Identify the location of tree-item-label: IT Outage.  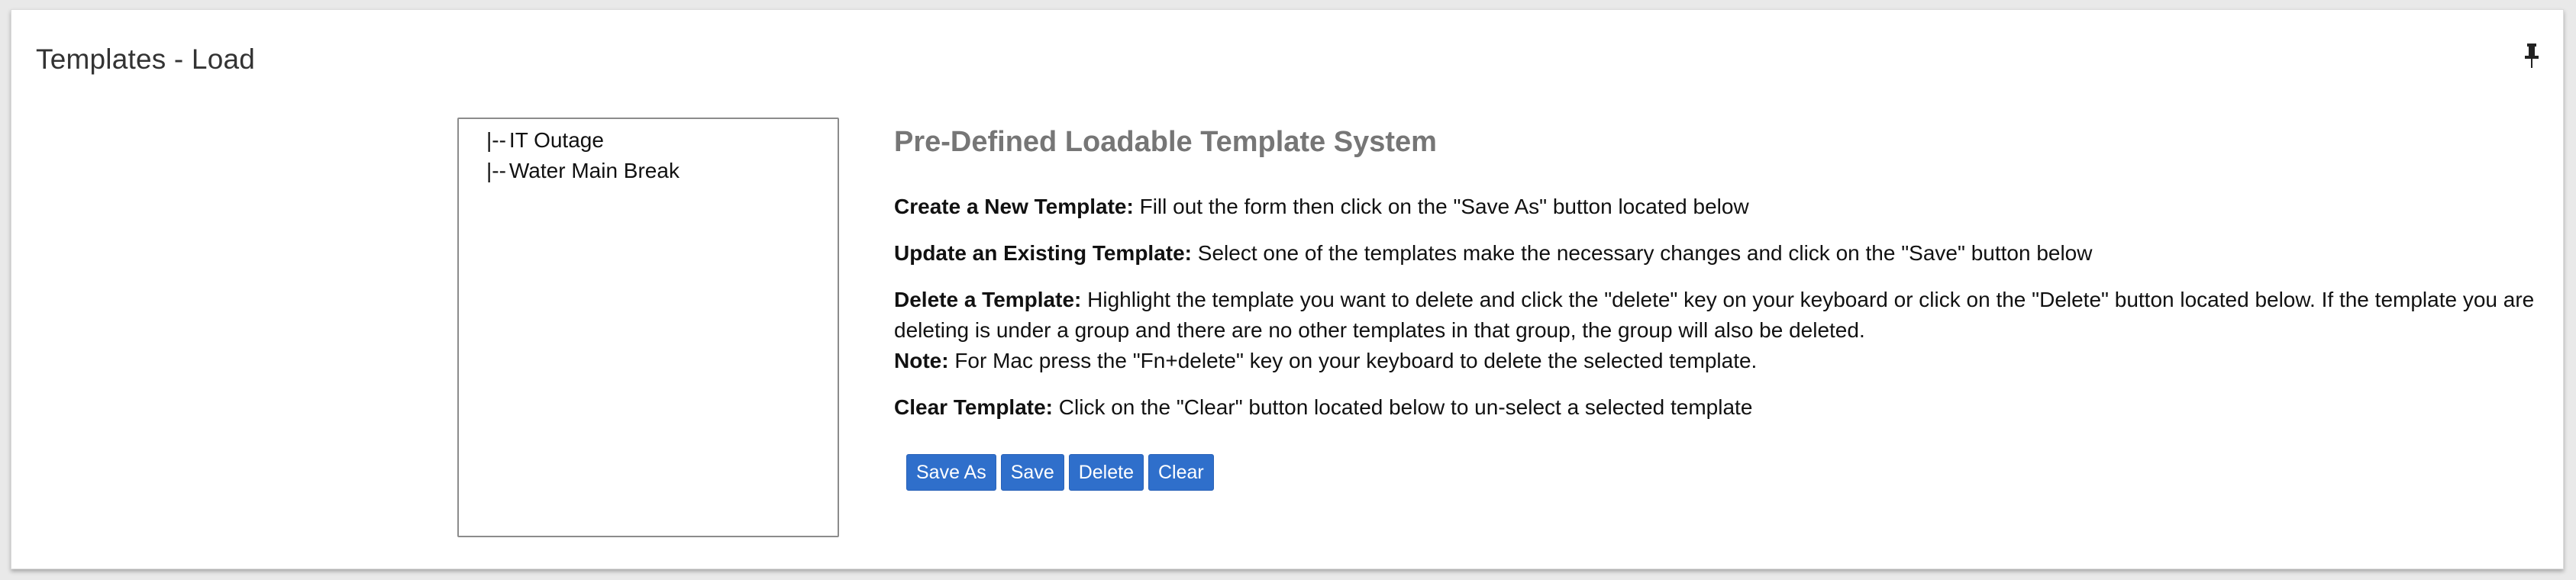
(556, 140).